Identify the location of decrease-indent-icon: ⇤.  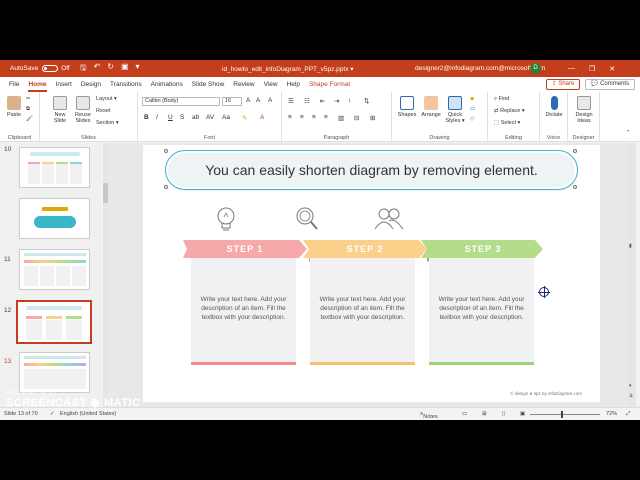
(322, 101).